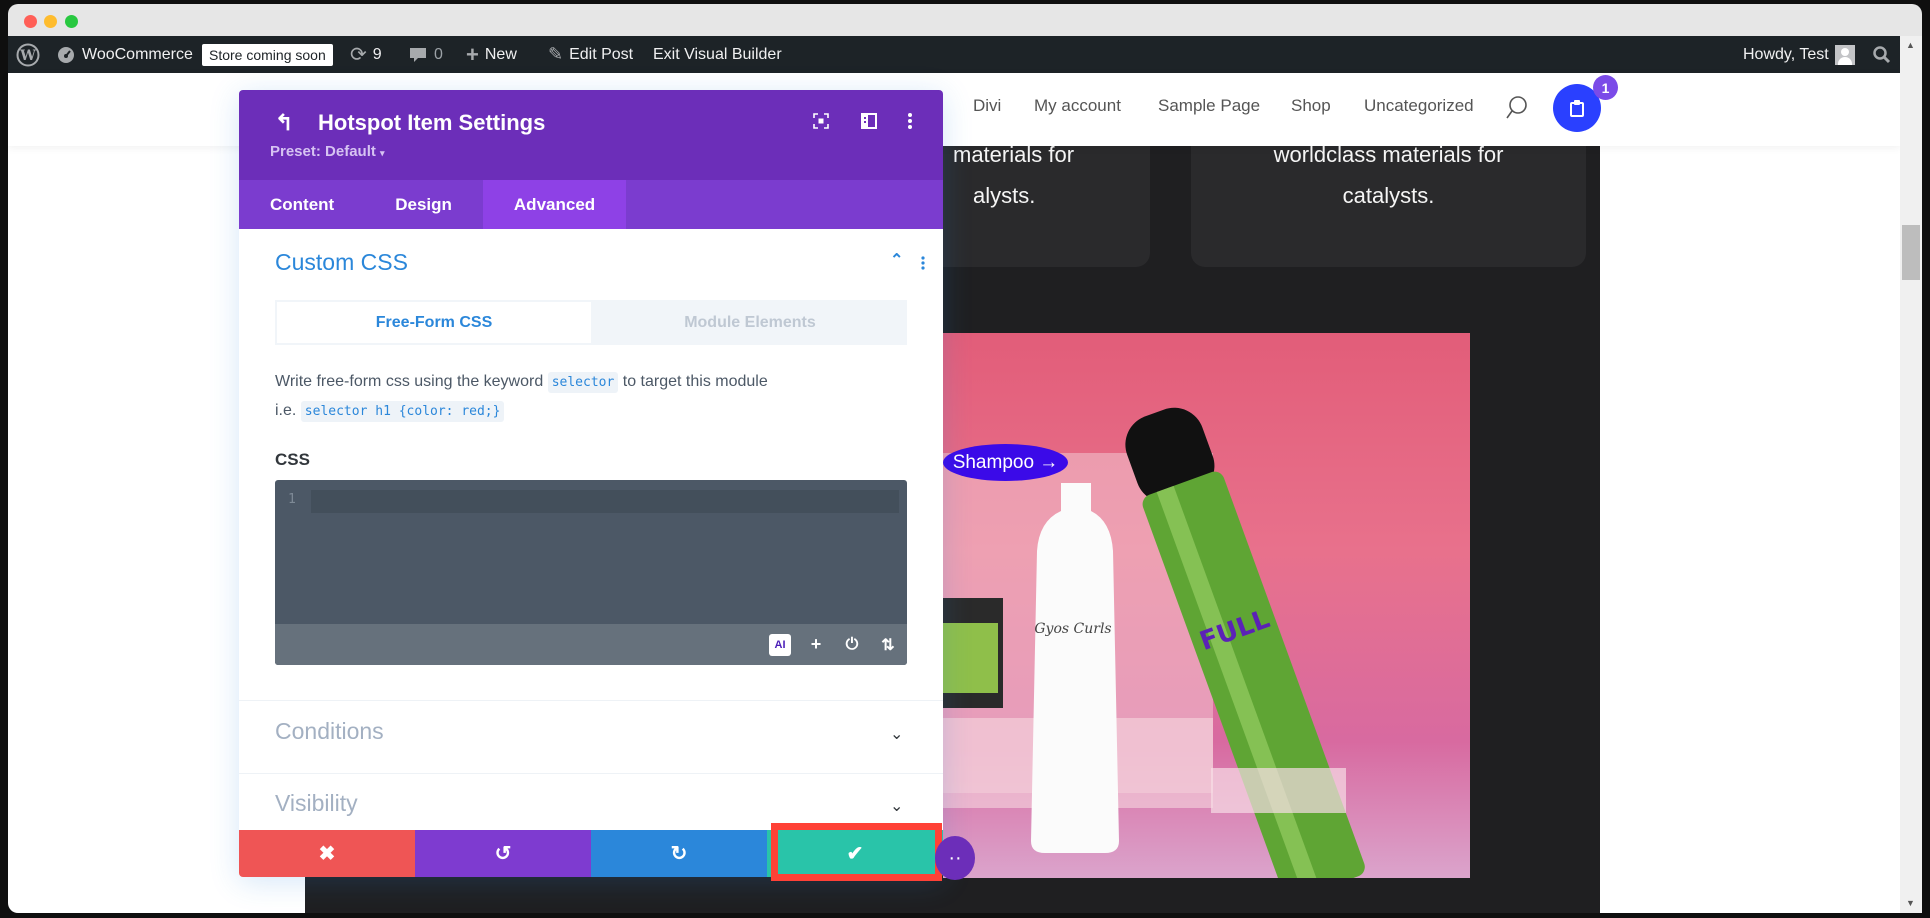  I want to click on page-scrollbar: ▲ ▼, so click(1911, 474).